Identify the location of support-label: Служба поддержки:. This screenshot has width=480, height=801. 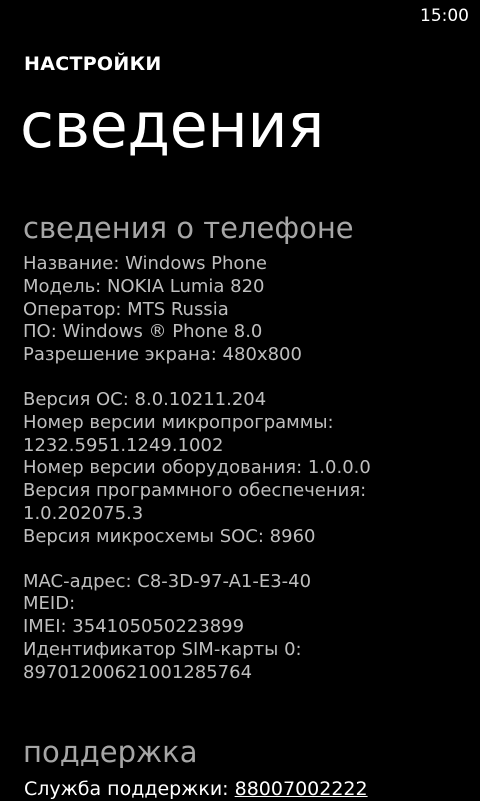
(129, 789).